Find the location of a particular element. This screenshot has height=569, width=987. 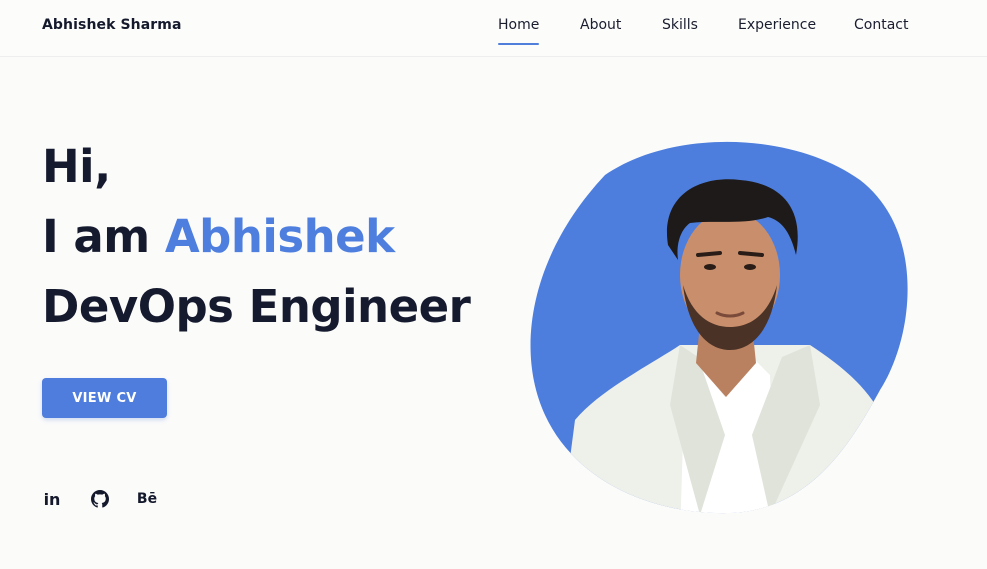

view-cv-button: VIEW CV is located at coordinates (104, 398).